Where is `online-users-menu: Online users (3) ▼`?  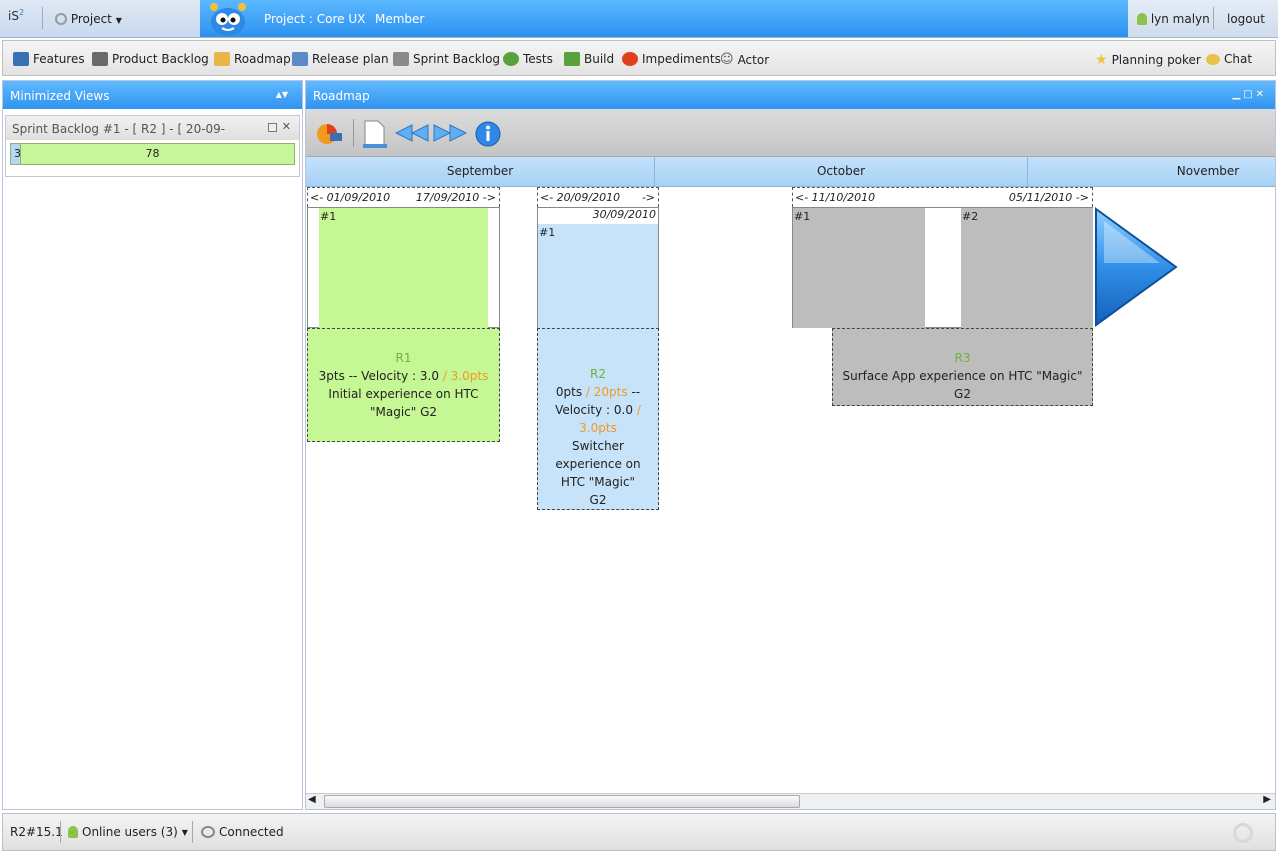
online-users-menu: Online users (3) ▼ is located at coordinates (128, 832).